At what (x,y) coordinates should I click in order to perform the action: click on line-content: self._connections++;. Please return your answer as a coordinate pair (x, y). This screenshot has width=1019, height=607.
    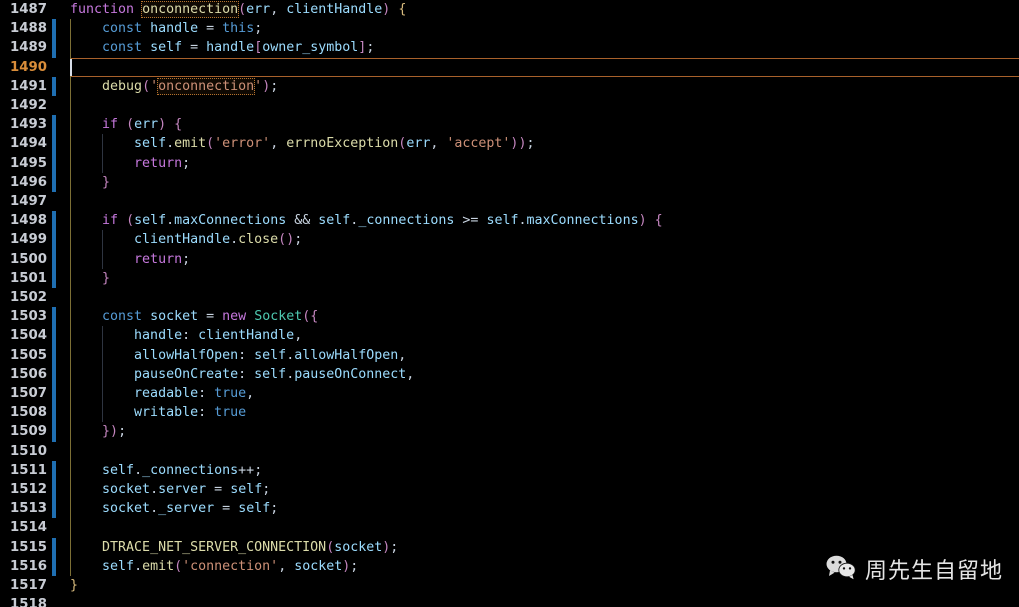
    Looking at the image, I should click on (166, 470).